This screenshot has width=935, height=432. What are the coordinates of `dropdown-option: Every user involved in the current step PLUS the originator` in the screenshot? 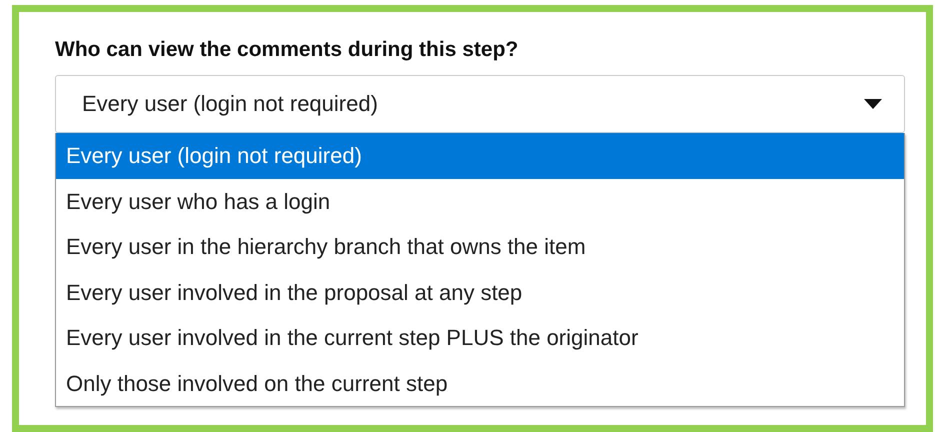 It's located at (480, 337).